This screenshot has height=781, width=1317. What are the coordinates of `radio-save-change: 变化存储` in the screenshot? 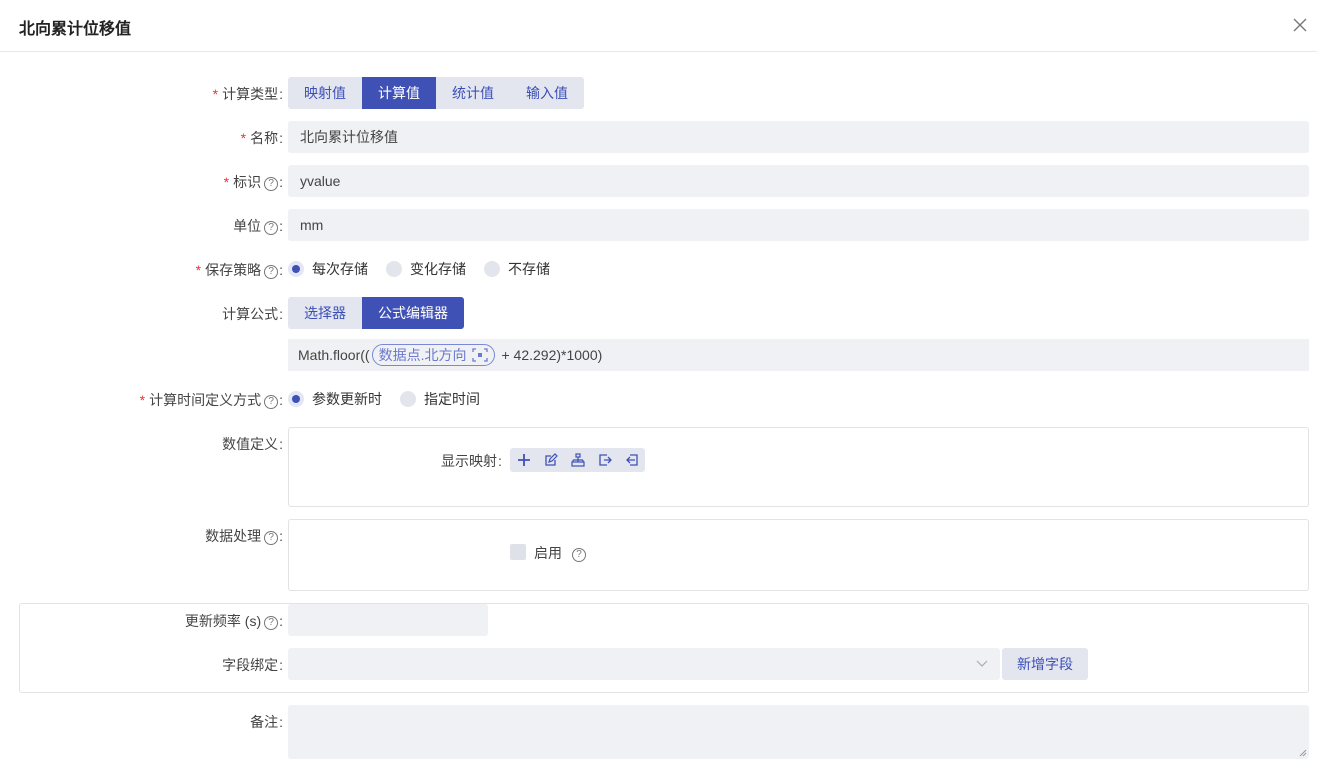 It's located at (426, 269).